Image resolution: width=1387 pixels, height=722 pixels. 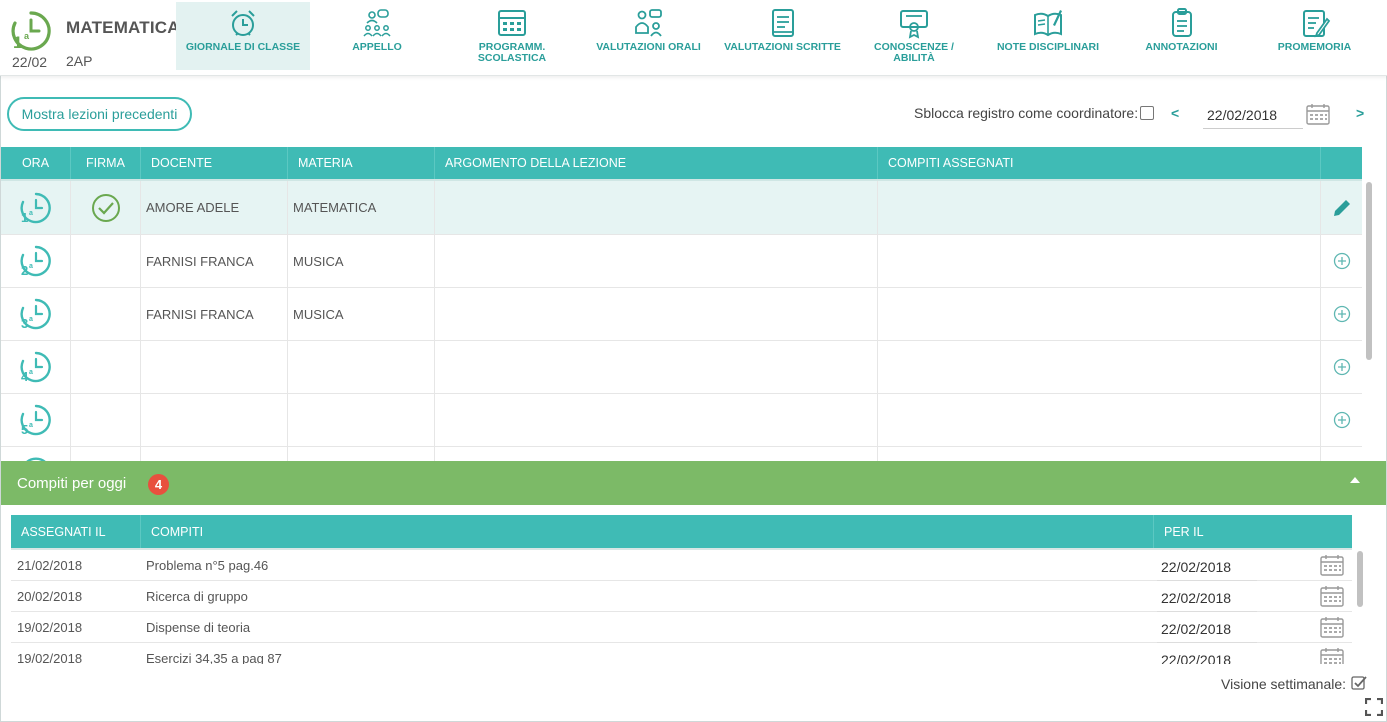 I want to click on hour-clock-icon: 1a, so click(x=35, y=208).